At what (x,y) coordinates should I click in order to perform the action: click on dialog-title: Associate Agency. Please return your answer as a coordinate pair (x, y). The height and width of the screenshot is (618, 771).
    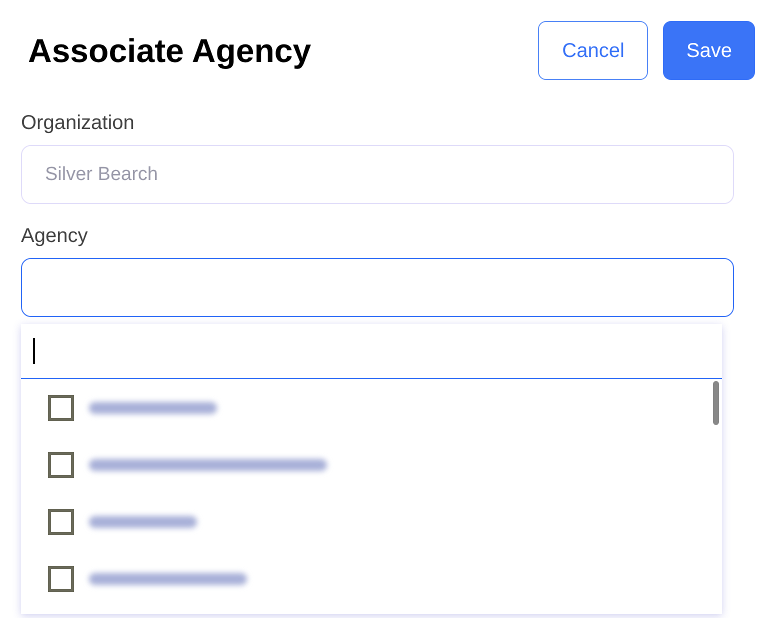
    Looking at the image, I should click on (170, 50).